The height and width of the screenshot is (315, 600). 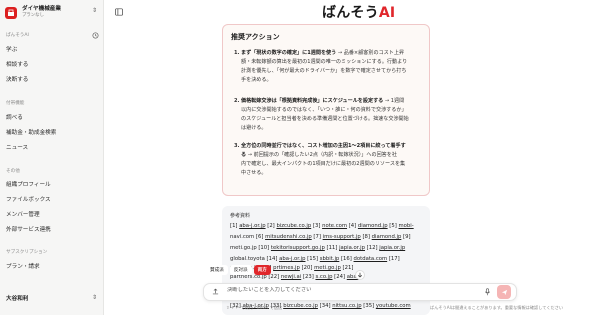 I want to click on send-button, so click(x=504, y=292).